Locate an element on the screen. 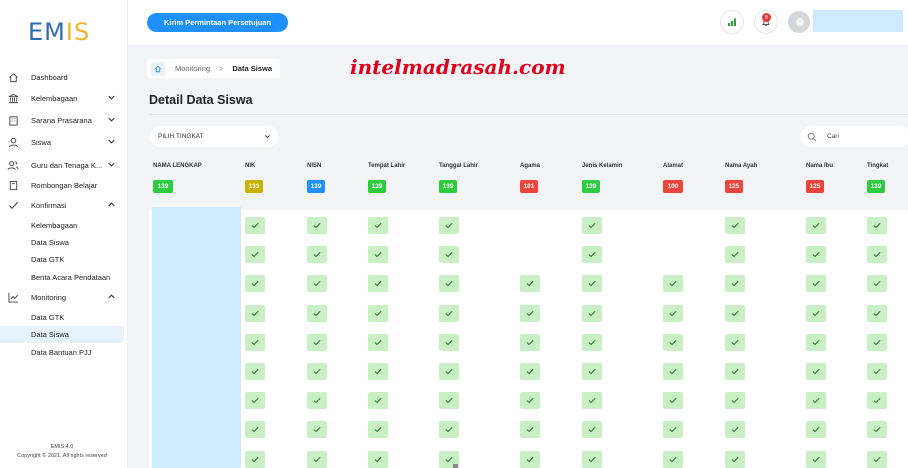 This screenshot has height=468, width=908. column-count-badge: 125 is located at coordinates (734, 186).